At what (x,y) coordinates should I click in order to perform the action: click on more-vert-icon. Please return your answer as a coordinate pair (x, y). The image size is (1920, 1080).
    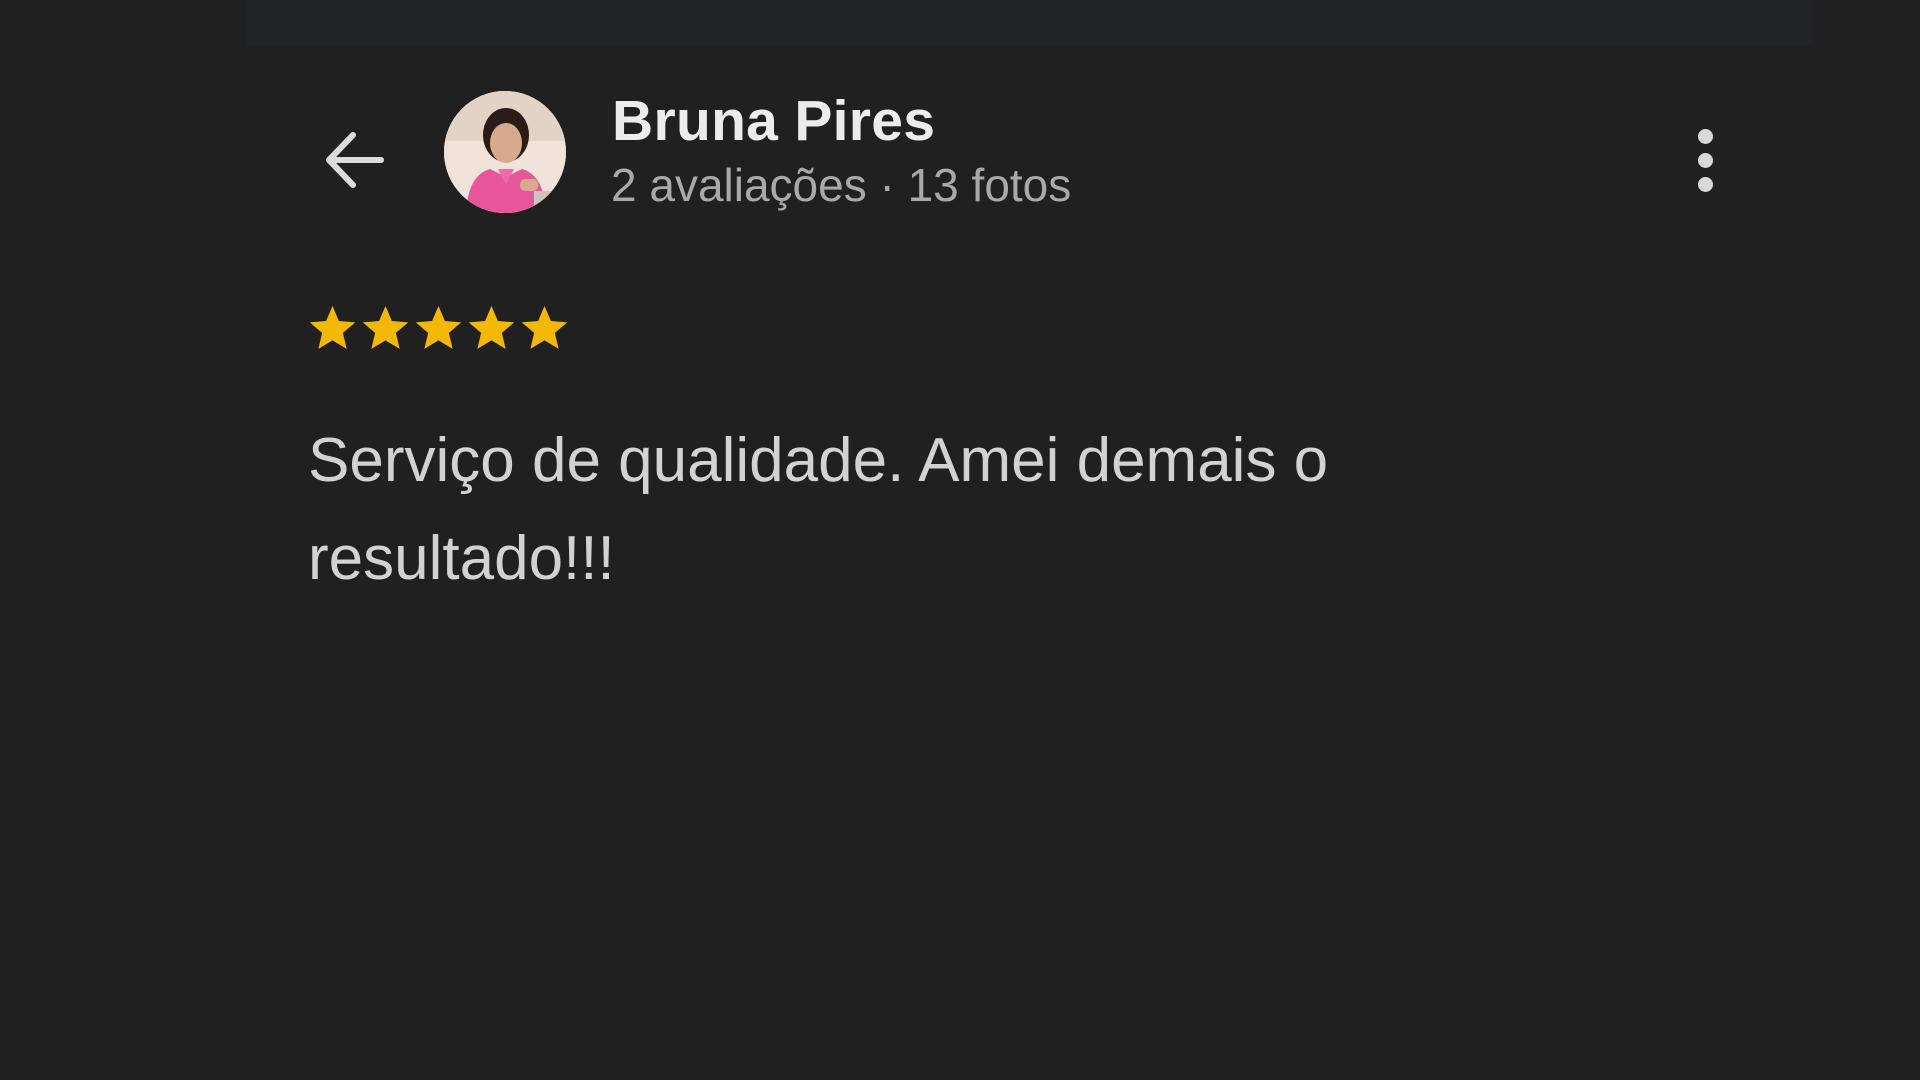
    Looking at the image, I should click on (1705, 160).